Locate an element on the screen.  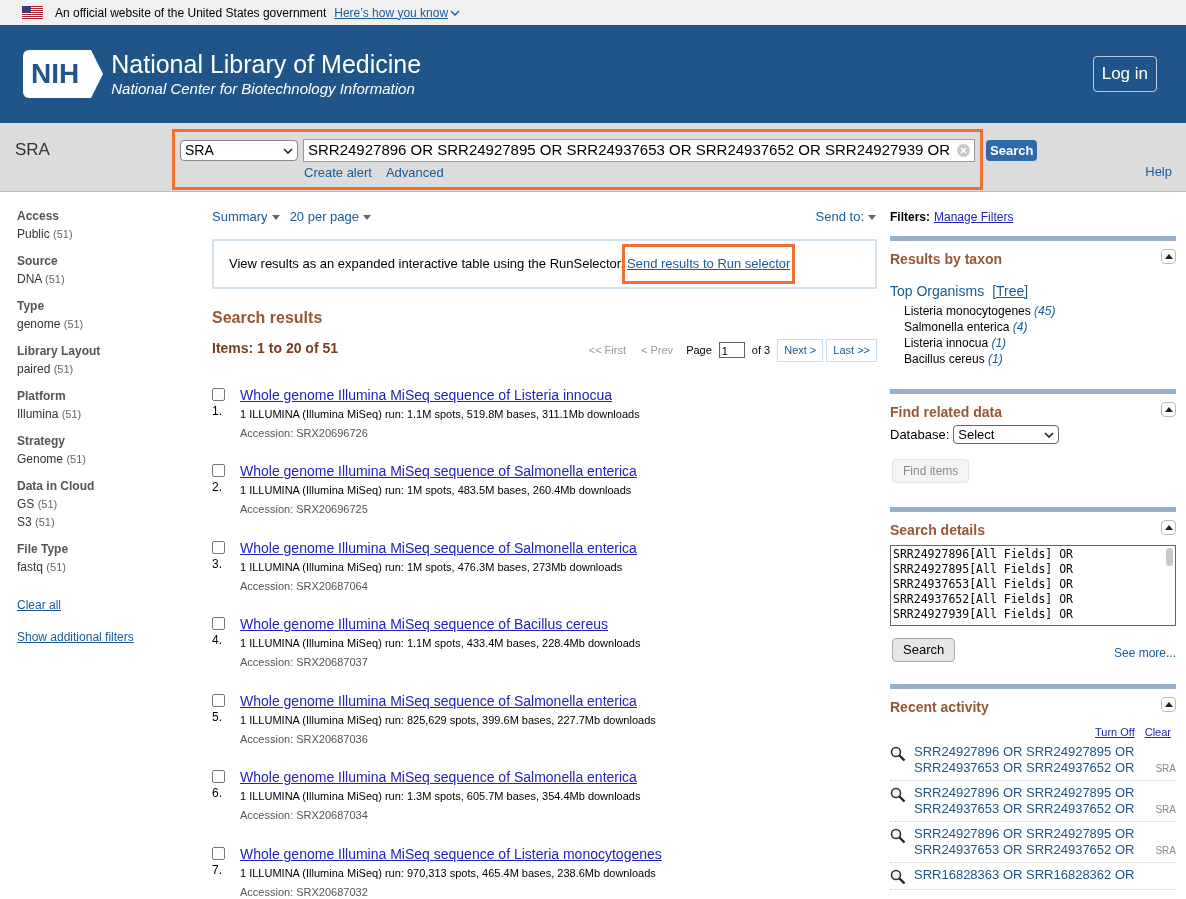
site-subtitle: National Center for Biotechnology Information is located at coordinates (263, 89).